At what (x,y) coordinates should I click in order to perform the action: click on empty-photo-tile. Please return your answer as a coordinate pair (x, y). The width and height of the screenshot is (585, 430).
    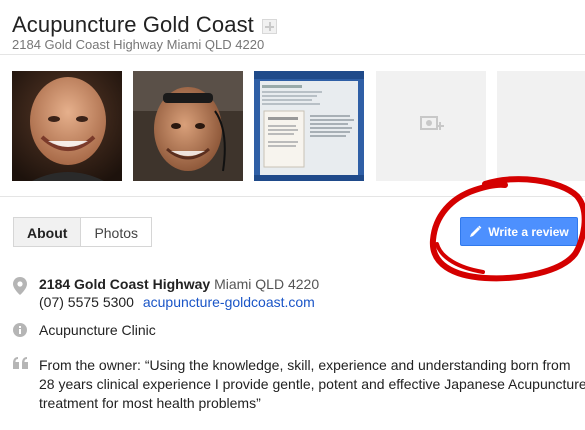
    Looking at the image, I should click on (541, 126).